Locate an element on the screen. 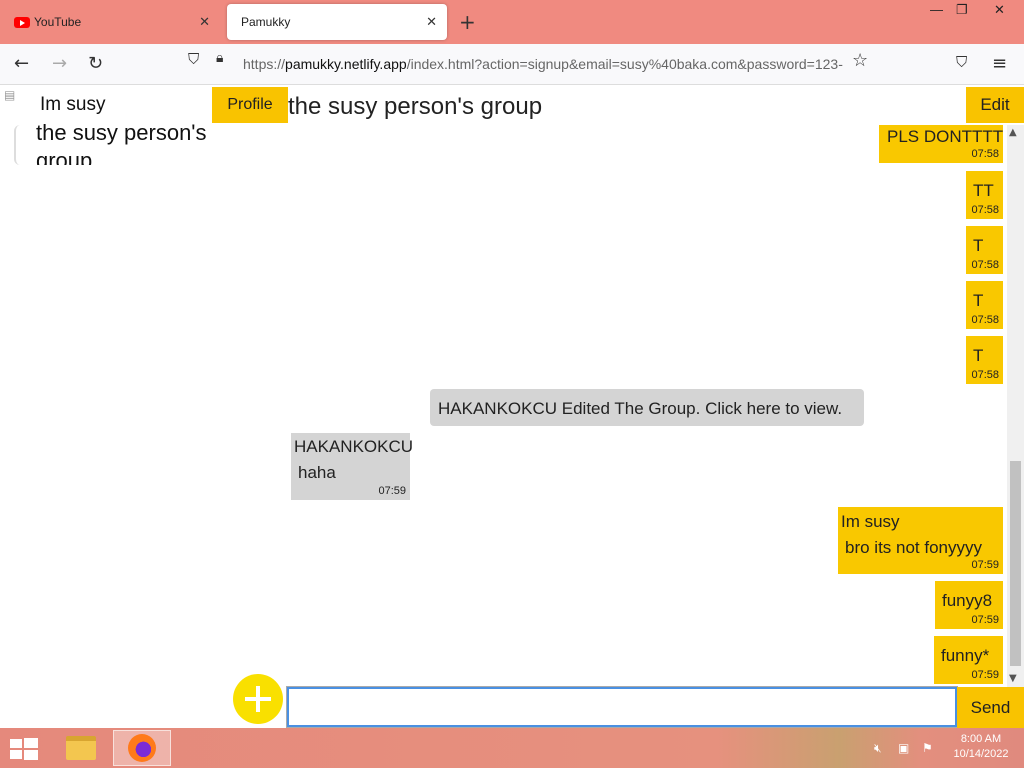  taskbar is located at coordinates (512, 748).